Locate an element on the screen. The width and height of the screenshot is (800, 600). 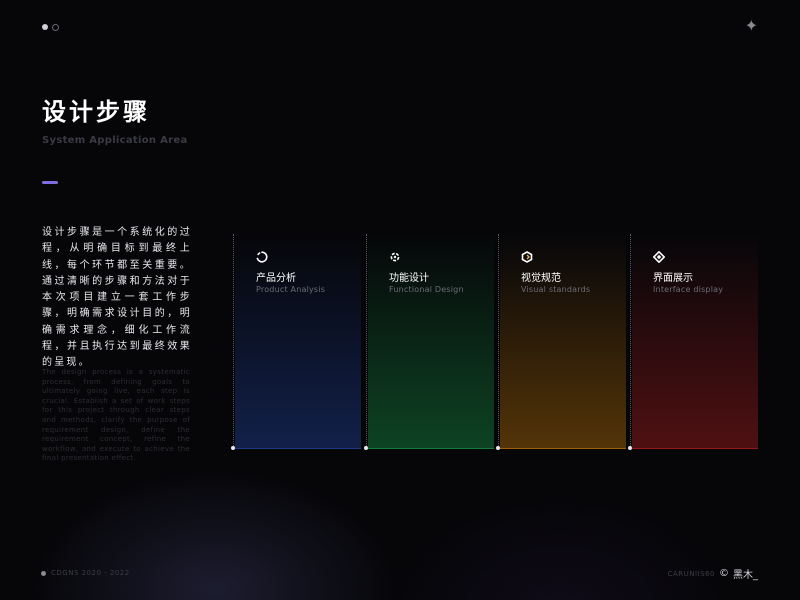
step-card-interface-display: 界面展示 Interface display is located at coordinates (695, 341).